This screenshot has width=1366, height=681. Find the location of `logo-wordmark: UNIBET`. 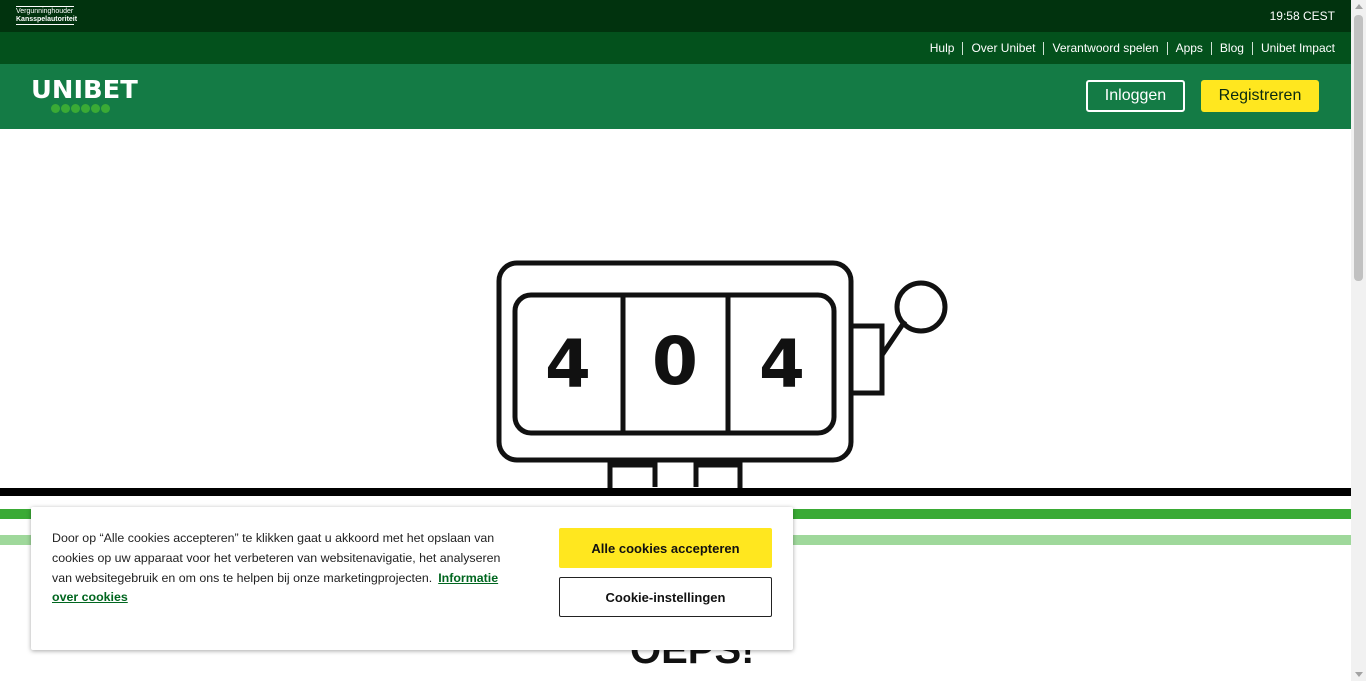

logo-wordmark: UNIBET is located at coordinates (84, 89).